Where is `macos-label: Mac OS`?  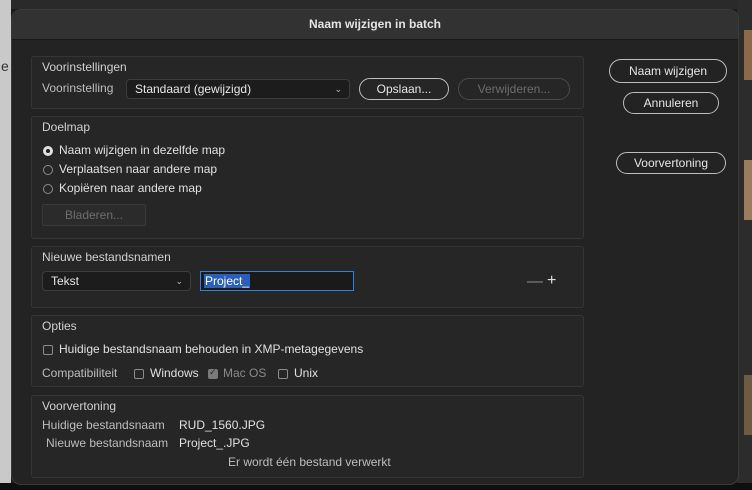 macos-label: Mac OS is located at coordinates (245, 373).